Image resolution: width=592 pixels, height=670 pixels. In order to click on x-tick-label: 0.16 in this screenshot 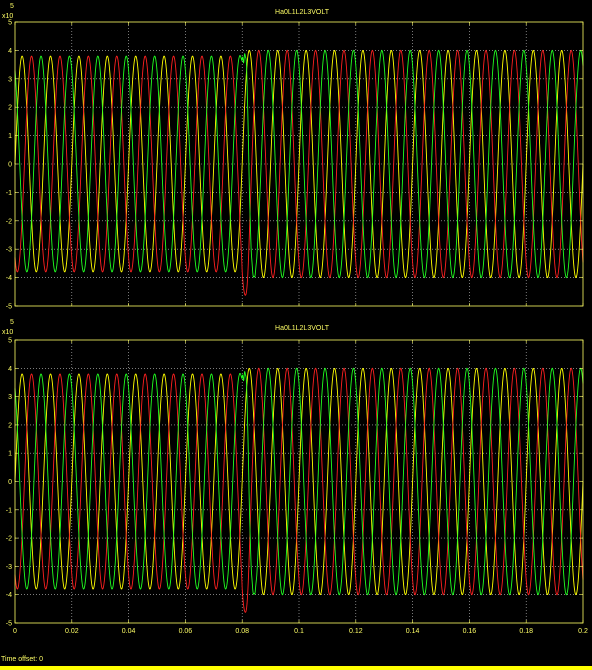, I will do `click(470, 631)`.